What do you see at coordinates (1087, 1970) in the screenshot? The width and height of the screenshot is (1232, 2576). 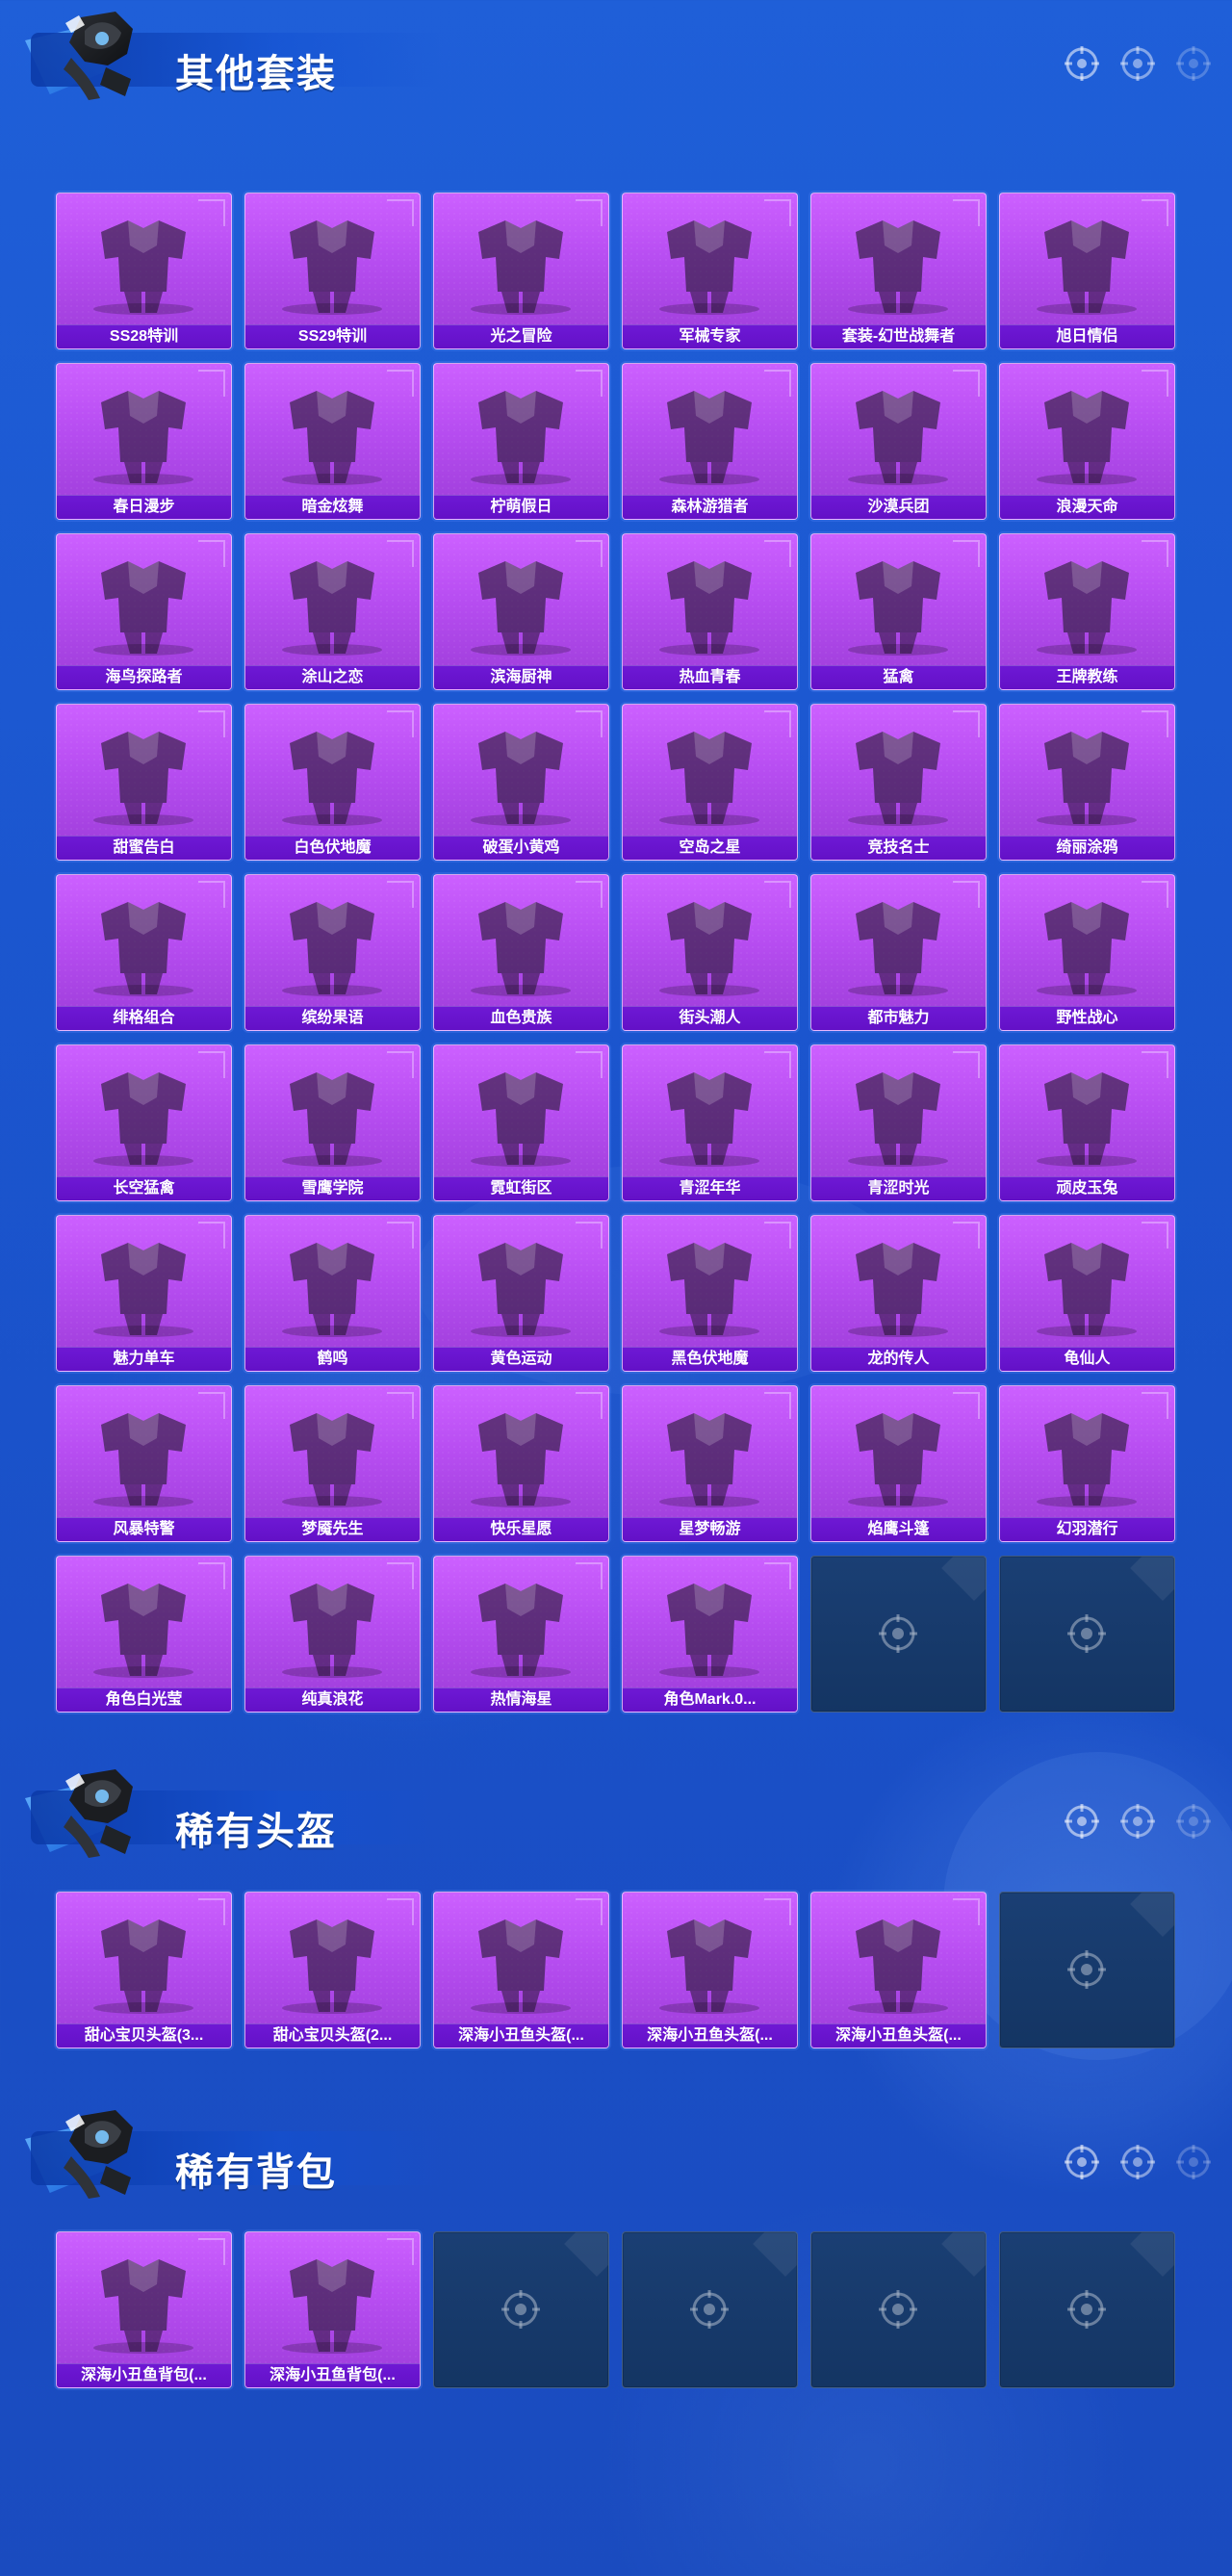 I see `empty-slot` at bounding box center [1087, 1970].